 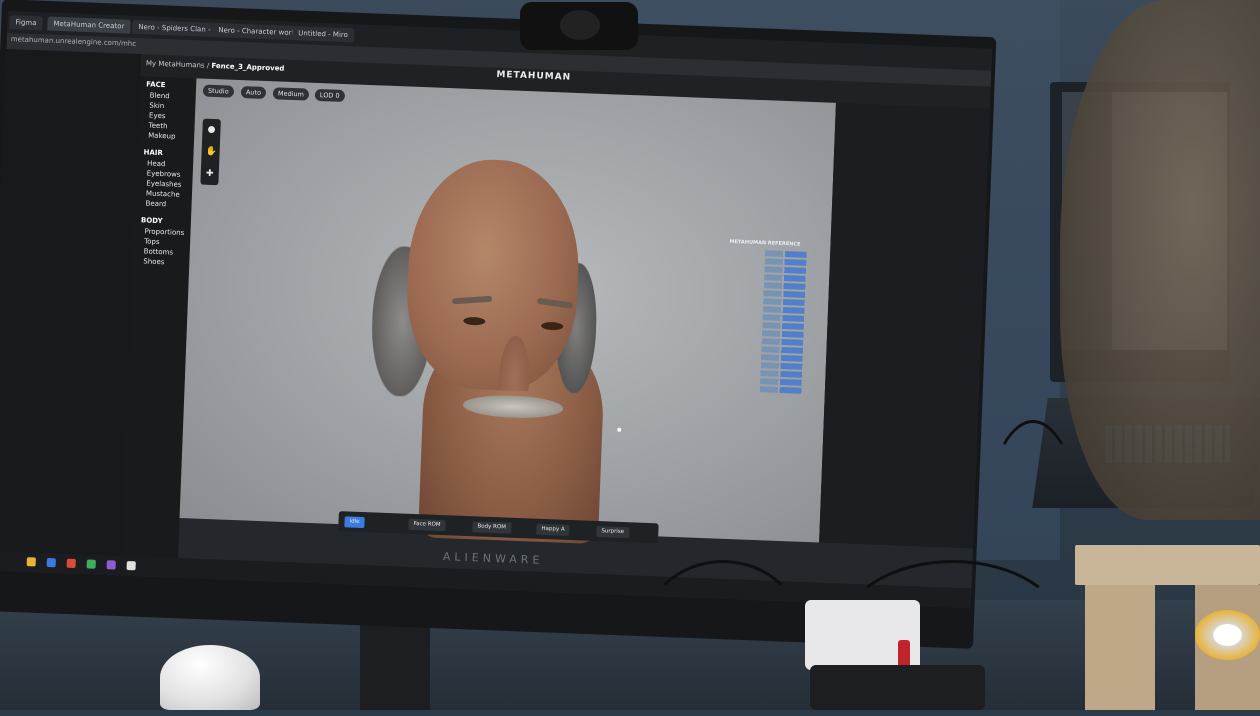 I want to click on toolbar-lod: LOD 0, so click(x=329, y=95).